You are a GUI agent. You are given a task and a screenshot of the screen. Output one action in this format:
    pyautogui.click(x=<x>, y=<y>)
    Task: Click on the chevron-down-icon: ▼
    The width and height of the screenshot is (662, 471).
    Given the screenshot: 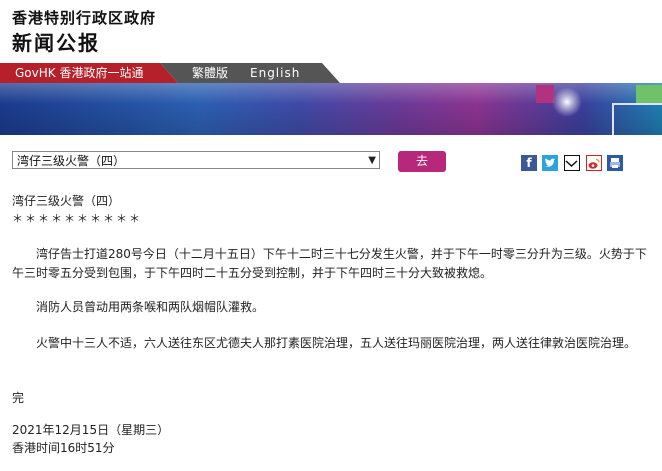 What is the action you would take?
    pyautogui.click(x=372, y=161)
    